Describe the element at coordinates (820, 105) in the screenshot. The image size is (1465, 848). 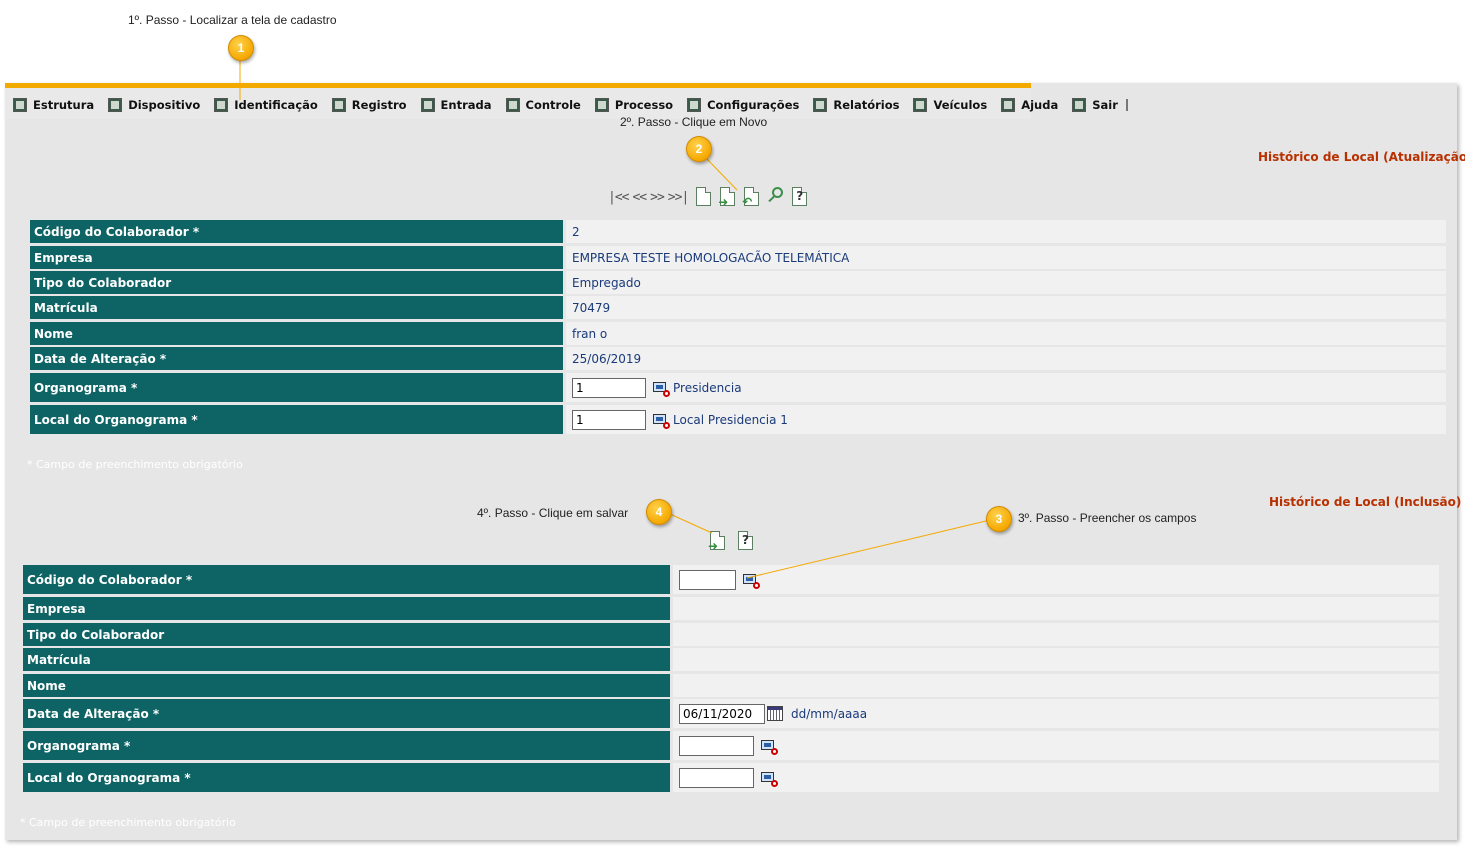
I see `reports-icon` at that location.